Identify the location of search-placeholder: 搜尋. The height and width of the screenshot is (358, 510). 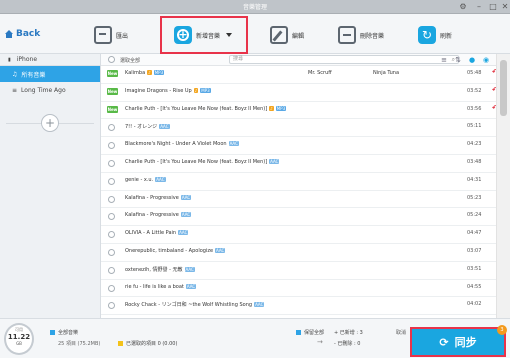
(238, 59).